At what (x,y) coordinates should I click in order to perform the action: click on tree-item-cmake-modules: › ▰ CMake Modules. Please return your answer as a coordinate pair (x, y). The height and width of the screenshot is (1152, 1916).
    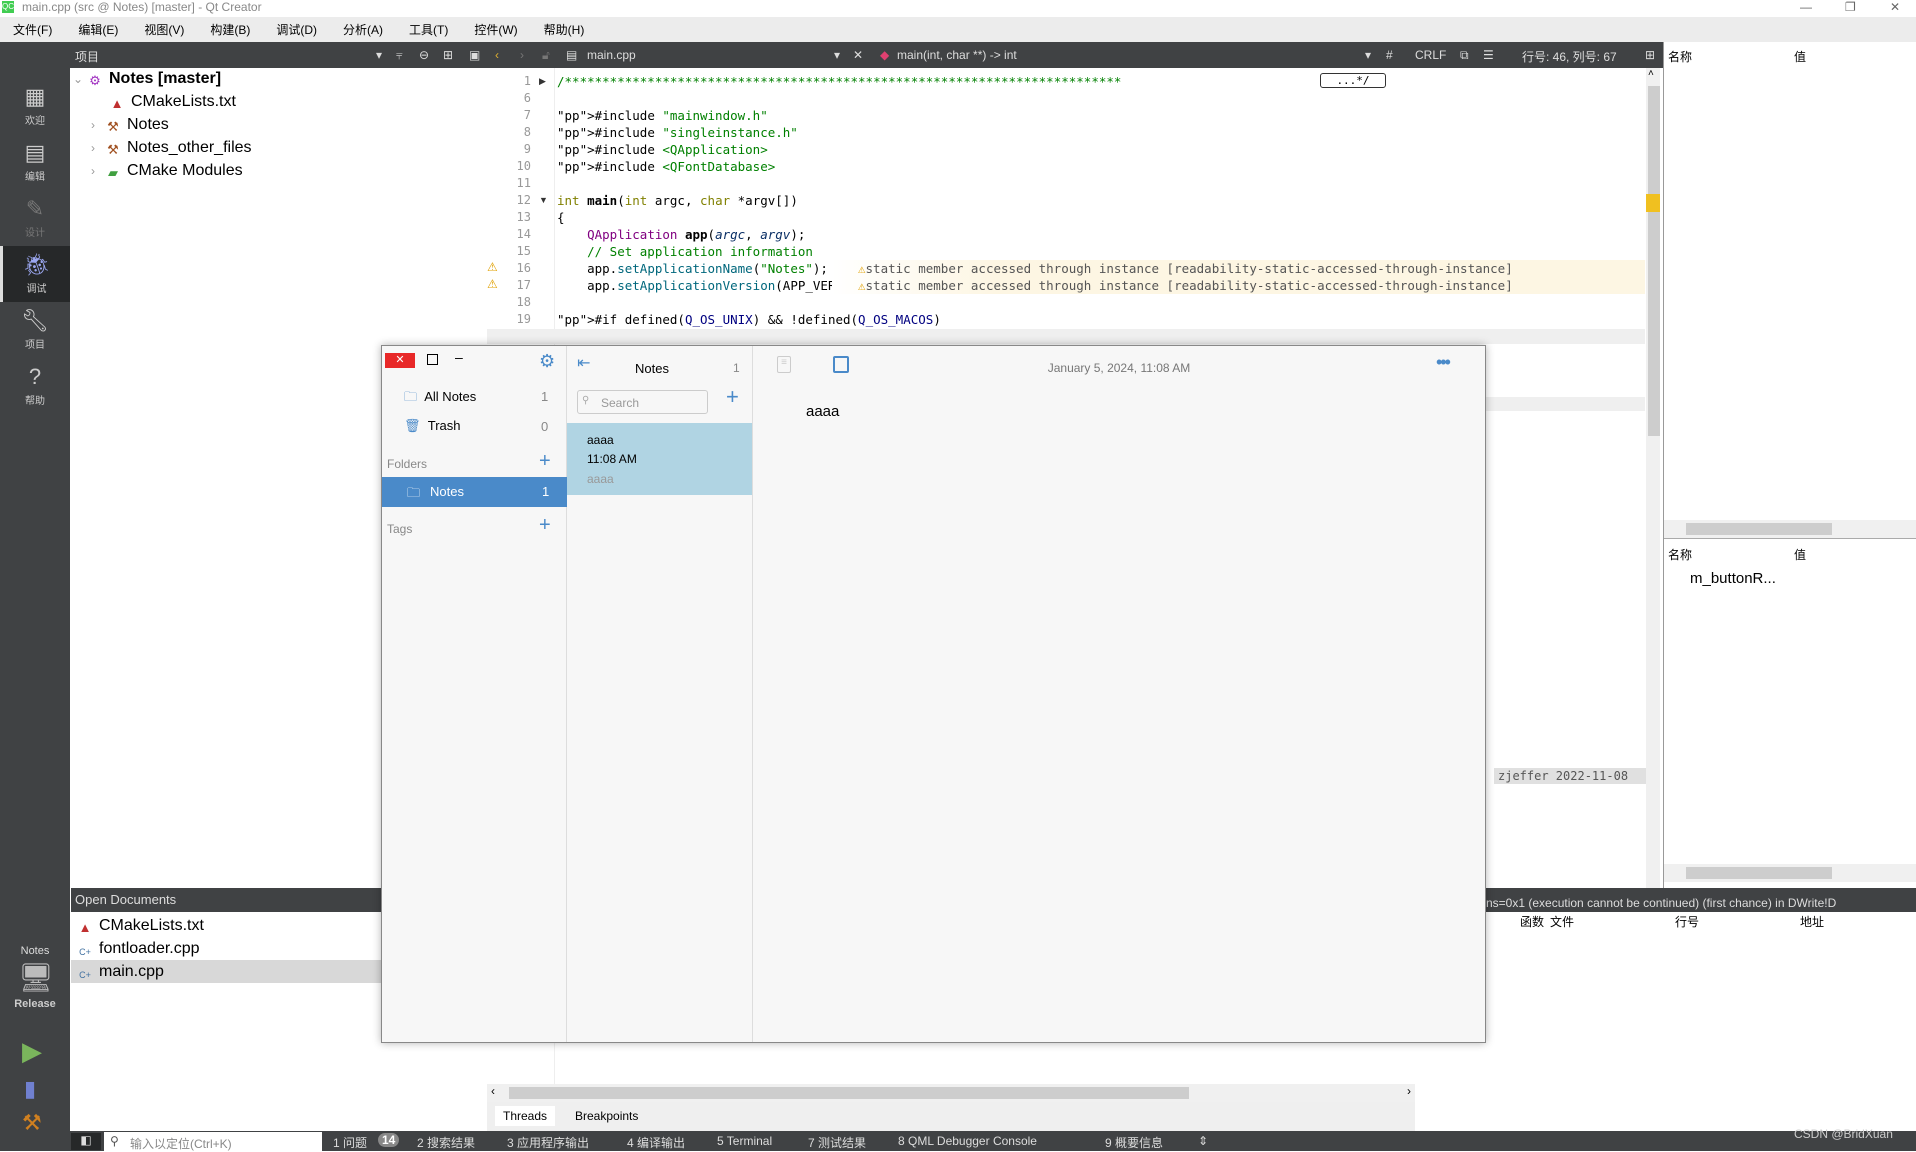
    Looking at the image, I should click on (167, 171).